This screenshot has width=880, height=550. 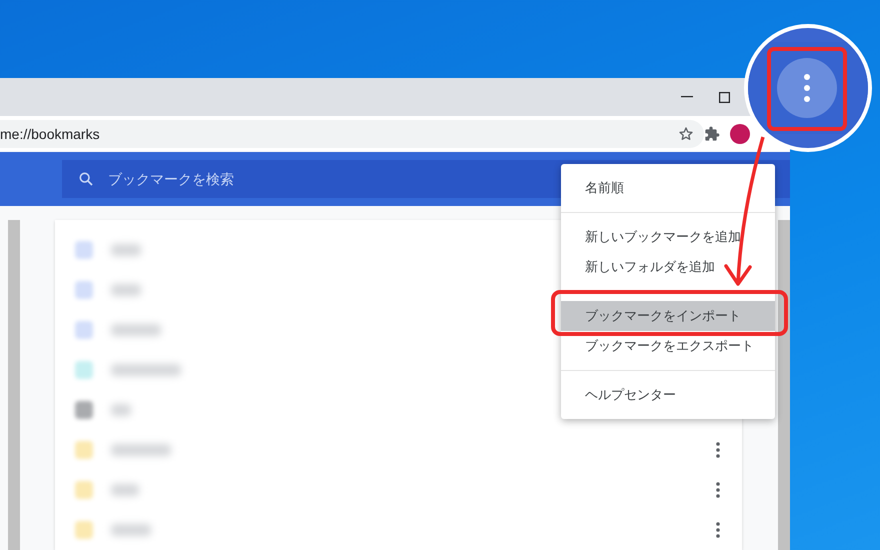 I want to click on menu-item: ブックマークをインポート, so click(x=668, y=316).